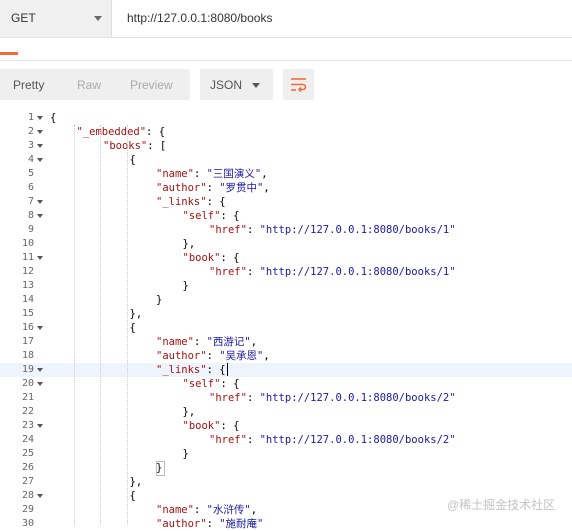 The width and height of the screenshot is (572, 531). Describe the element at coordinates (125, 146) in the screenshot. I see `json-key: "books"` at that location.